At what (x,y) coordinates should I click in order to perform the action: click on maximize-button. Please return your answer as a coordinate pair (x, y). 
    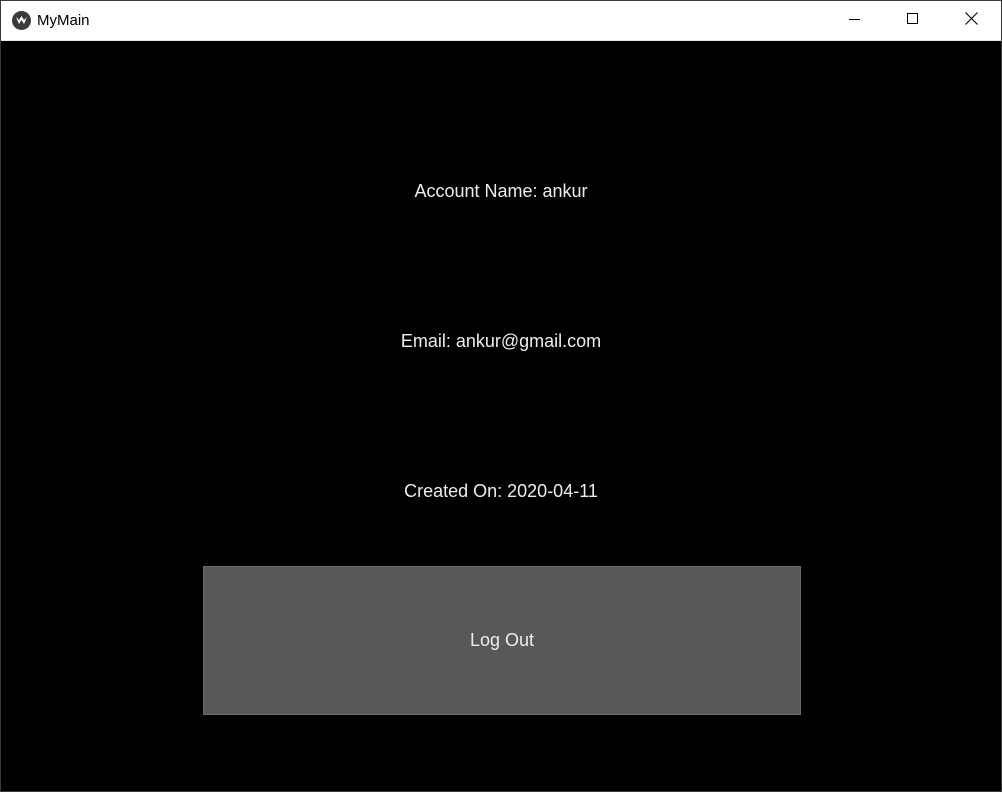
    Looking at the image, I should click on (913, 20).